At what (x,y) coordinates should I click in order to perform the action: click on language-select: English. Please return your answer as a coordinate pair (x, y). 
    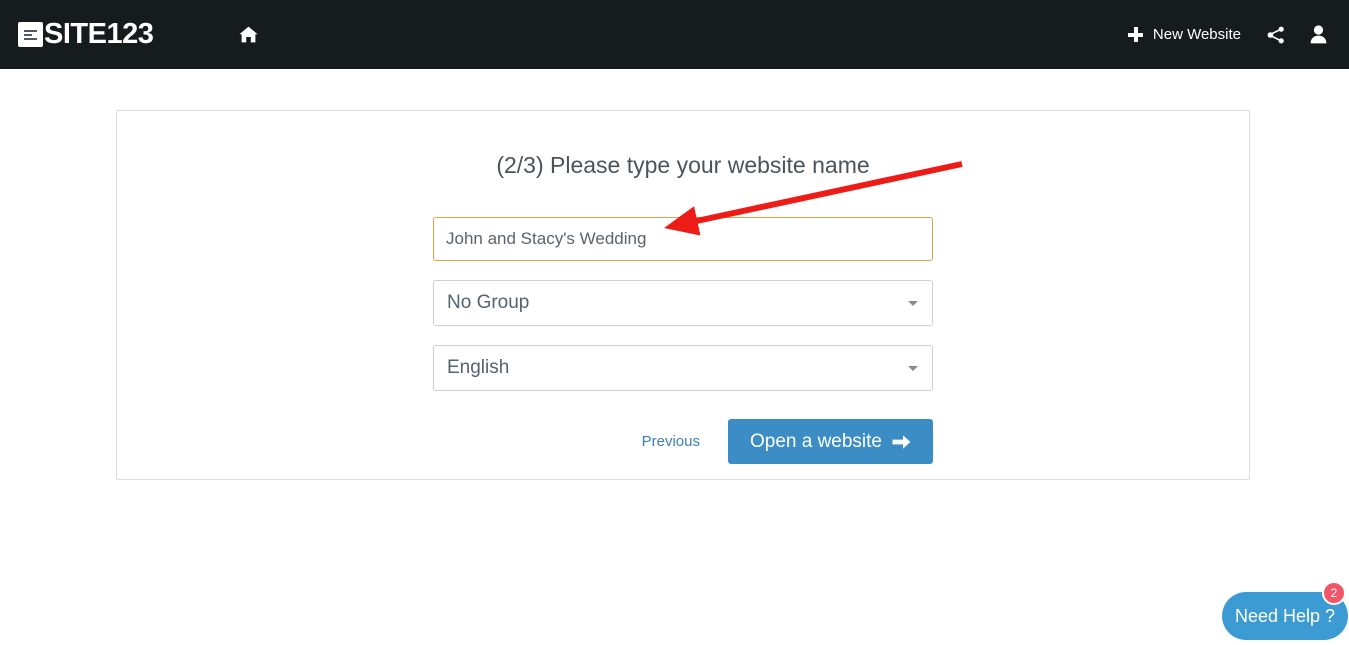
    Looking at the image, I should click on (683, 368).